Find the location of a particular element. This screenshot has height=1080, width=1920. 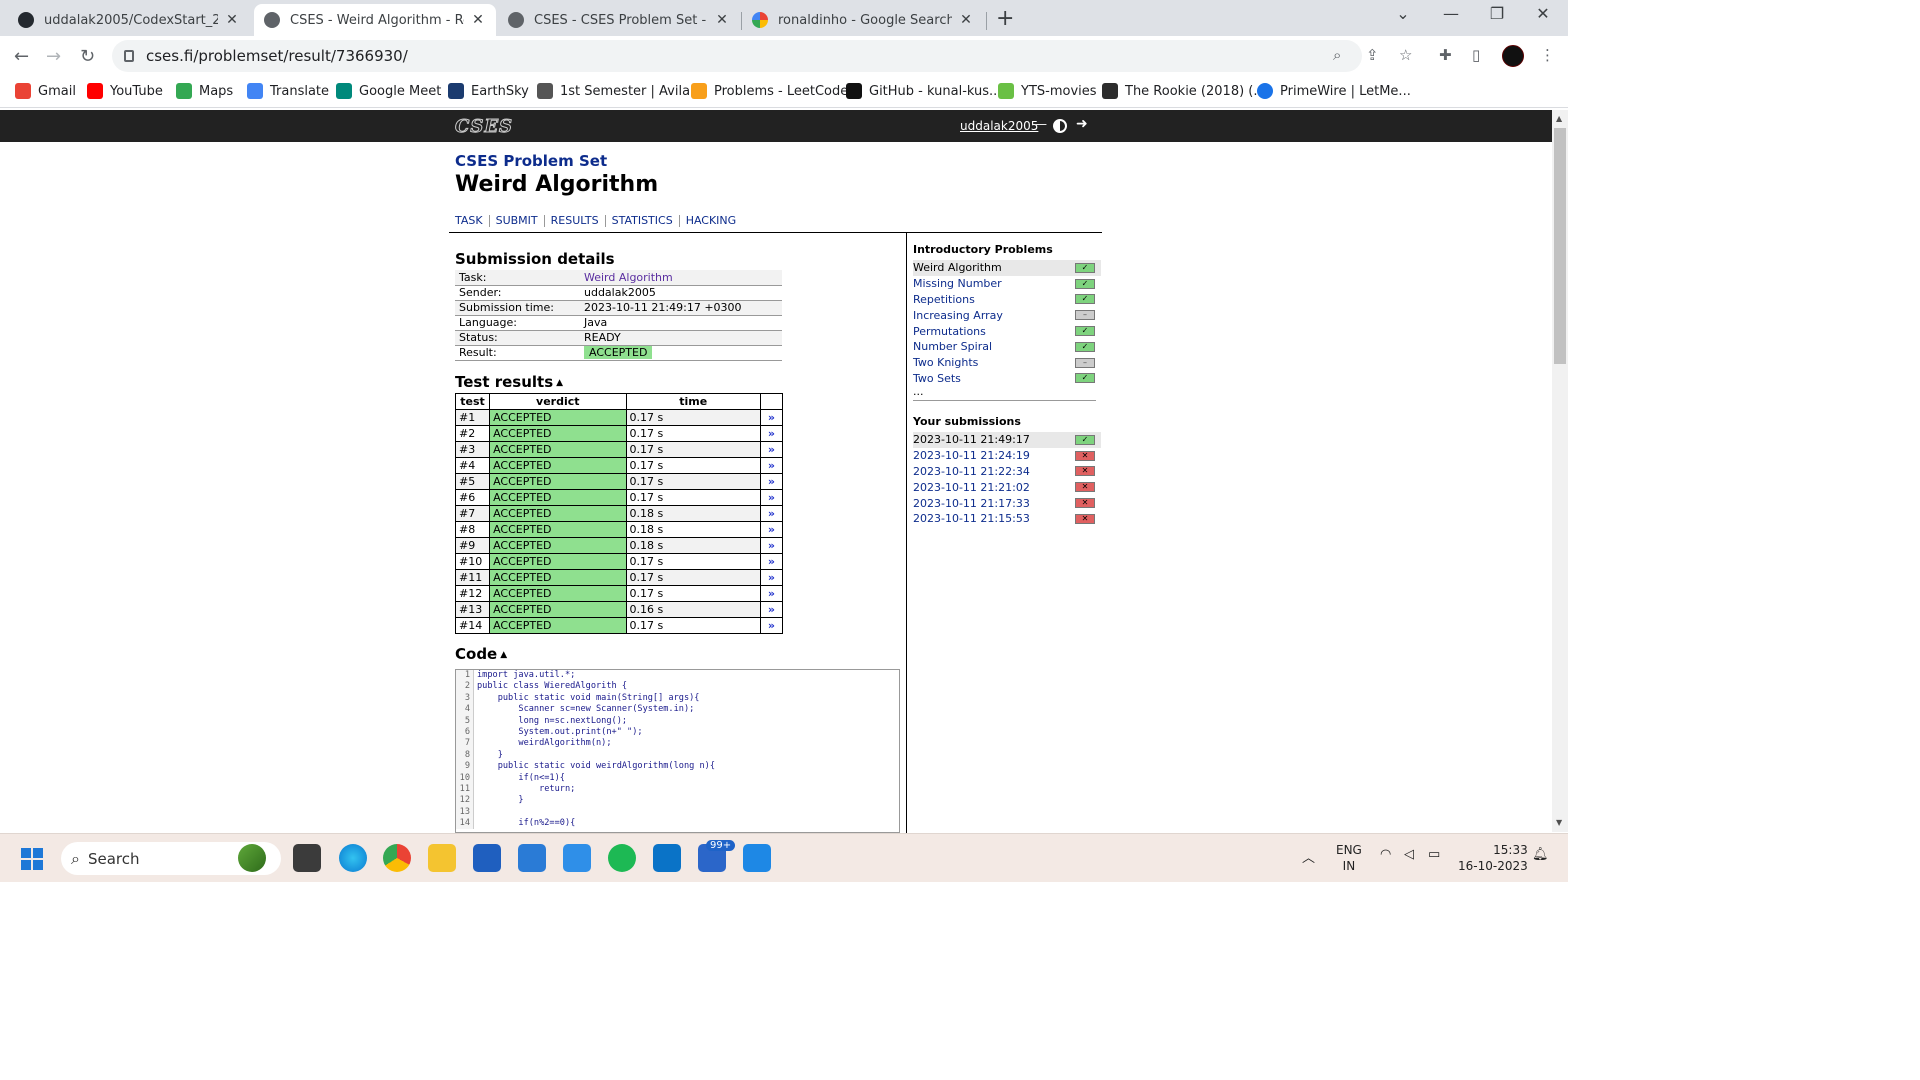

submission-item: 2023-10-11 21:49:17 ✓ is located at coordinates (1007, 440).